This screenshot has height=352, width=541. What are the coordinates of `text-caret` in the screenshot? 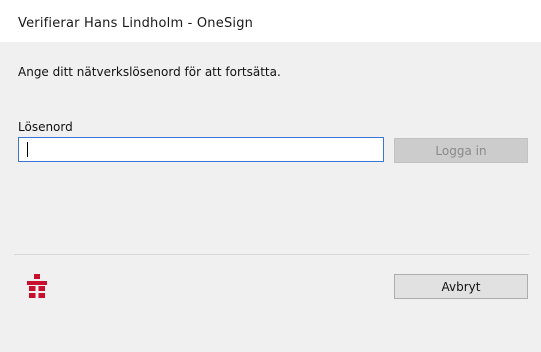 It's located at (27, 149).